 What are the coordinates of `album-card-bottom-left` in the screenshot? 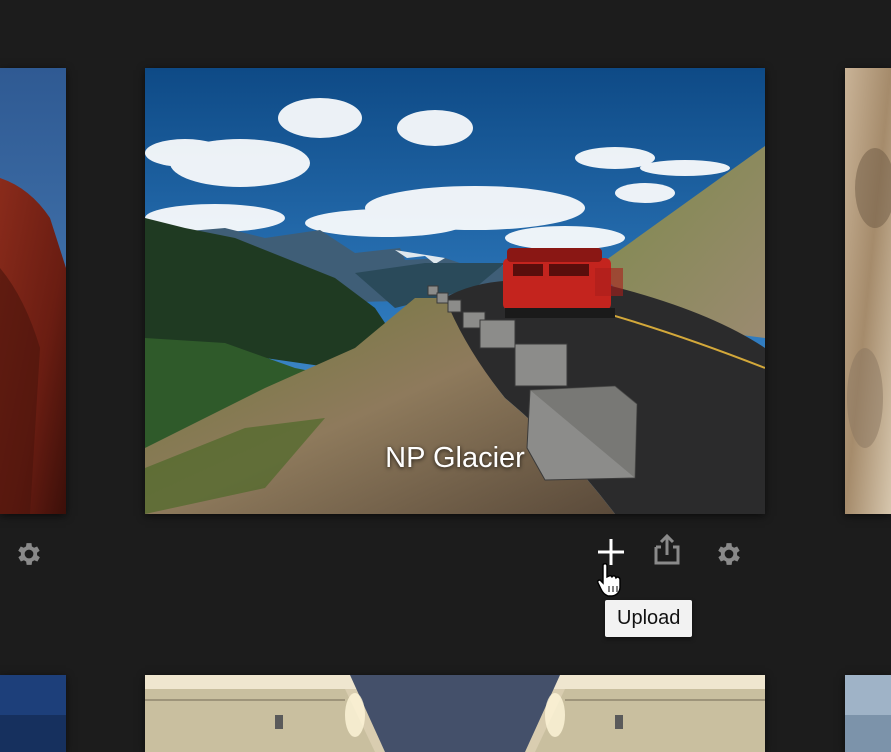 It's located at (33, 713).